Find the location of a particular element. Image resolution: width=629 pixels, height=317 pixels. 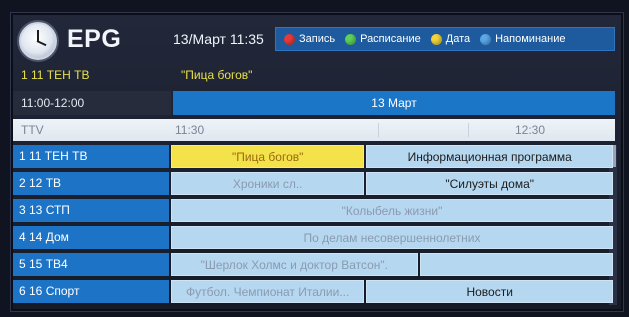

program-cell is located at coordinates (516, 264).